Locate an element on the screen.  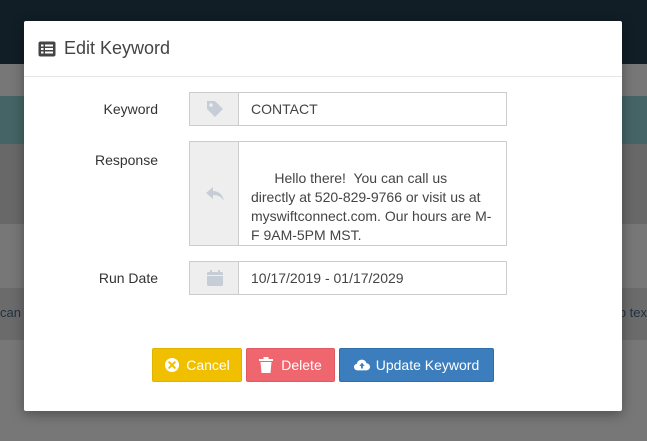
reply-icon is located at coordinates (214, 193).